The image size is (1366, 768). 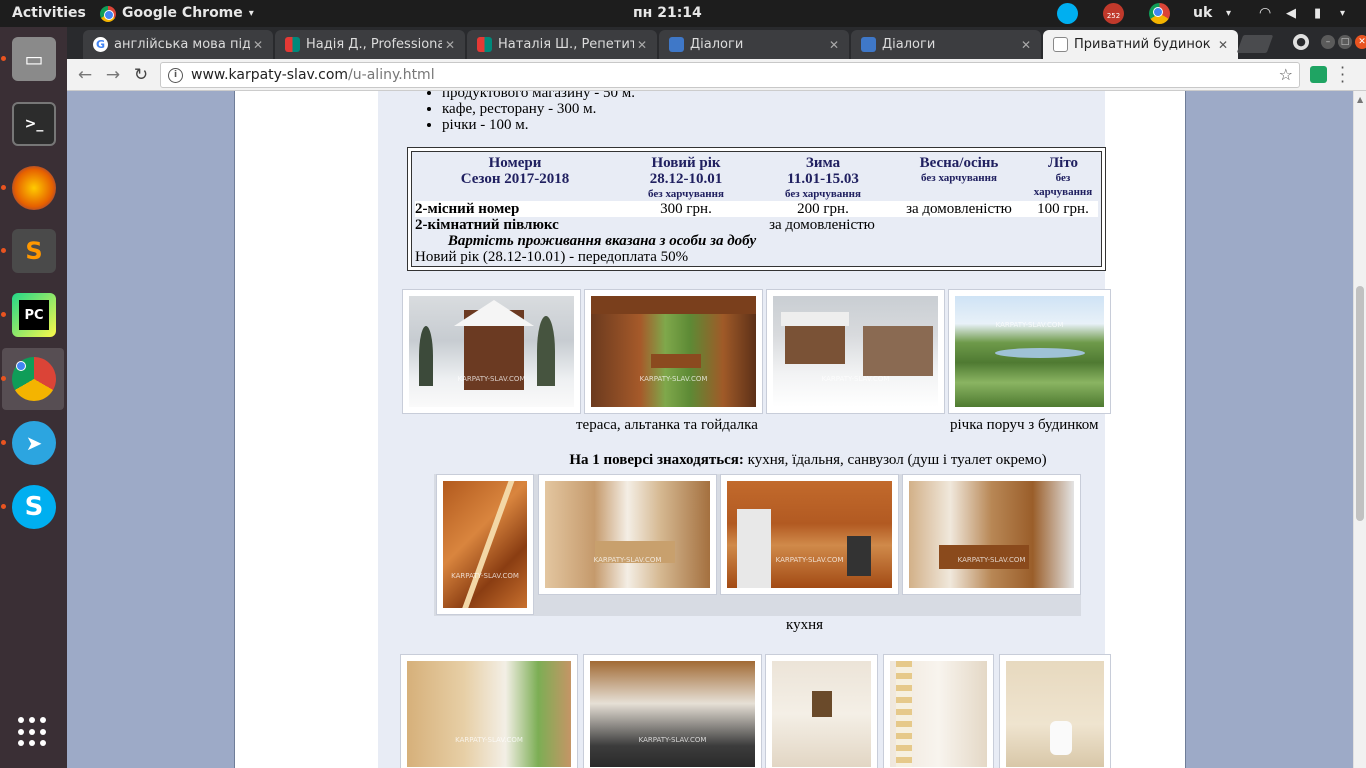 What do you see at coordinates (108, 13) in the screenshot?
I see `chrome-icon` at bounding box center [108, 13].